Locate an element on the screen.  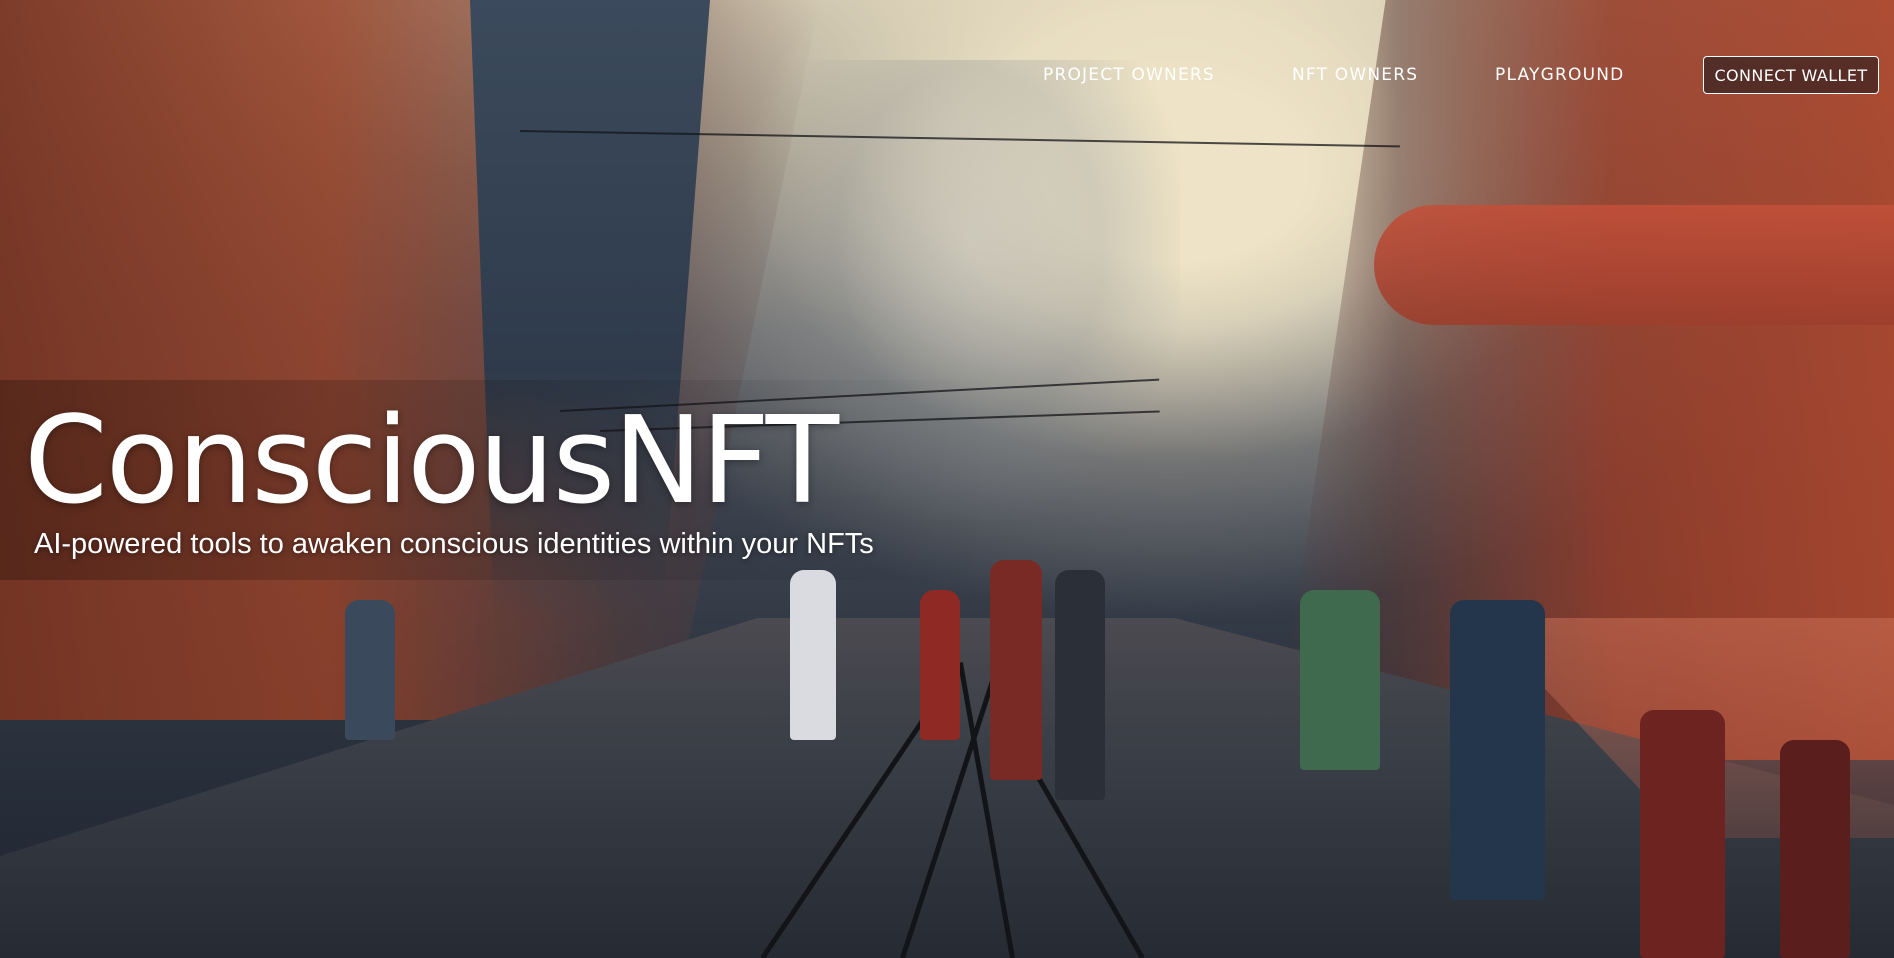
connect-wallet-button: CONNECT WALLET is located at coordinates (1791, 75).